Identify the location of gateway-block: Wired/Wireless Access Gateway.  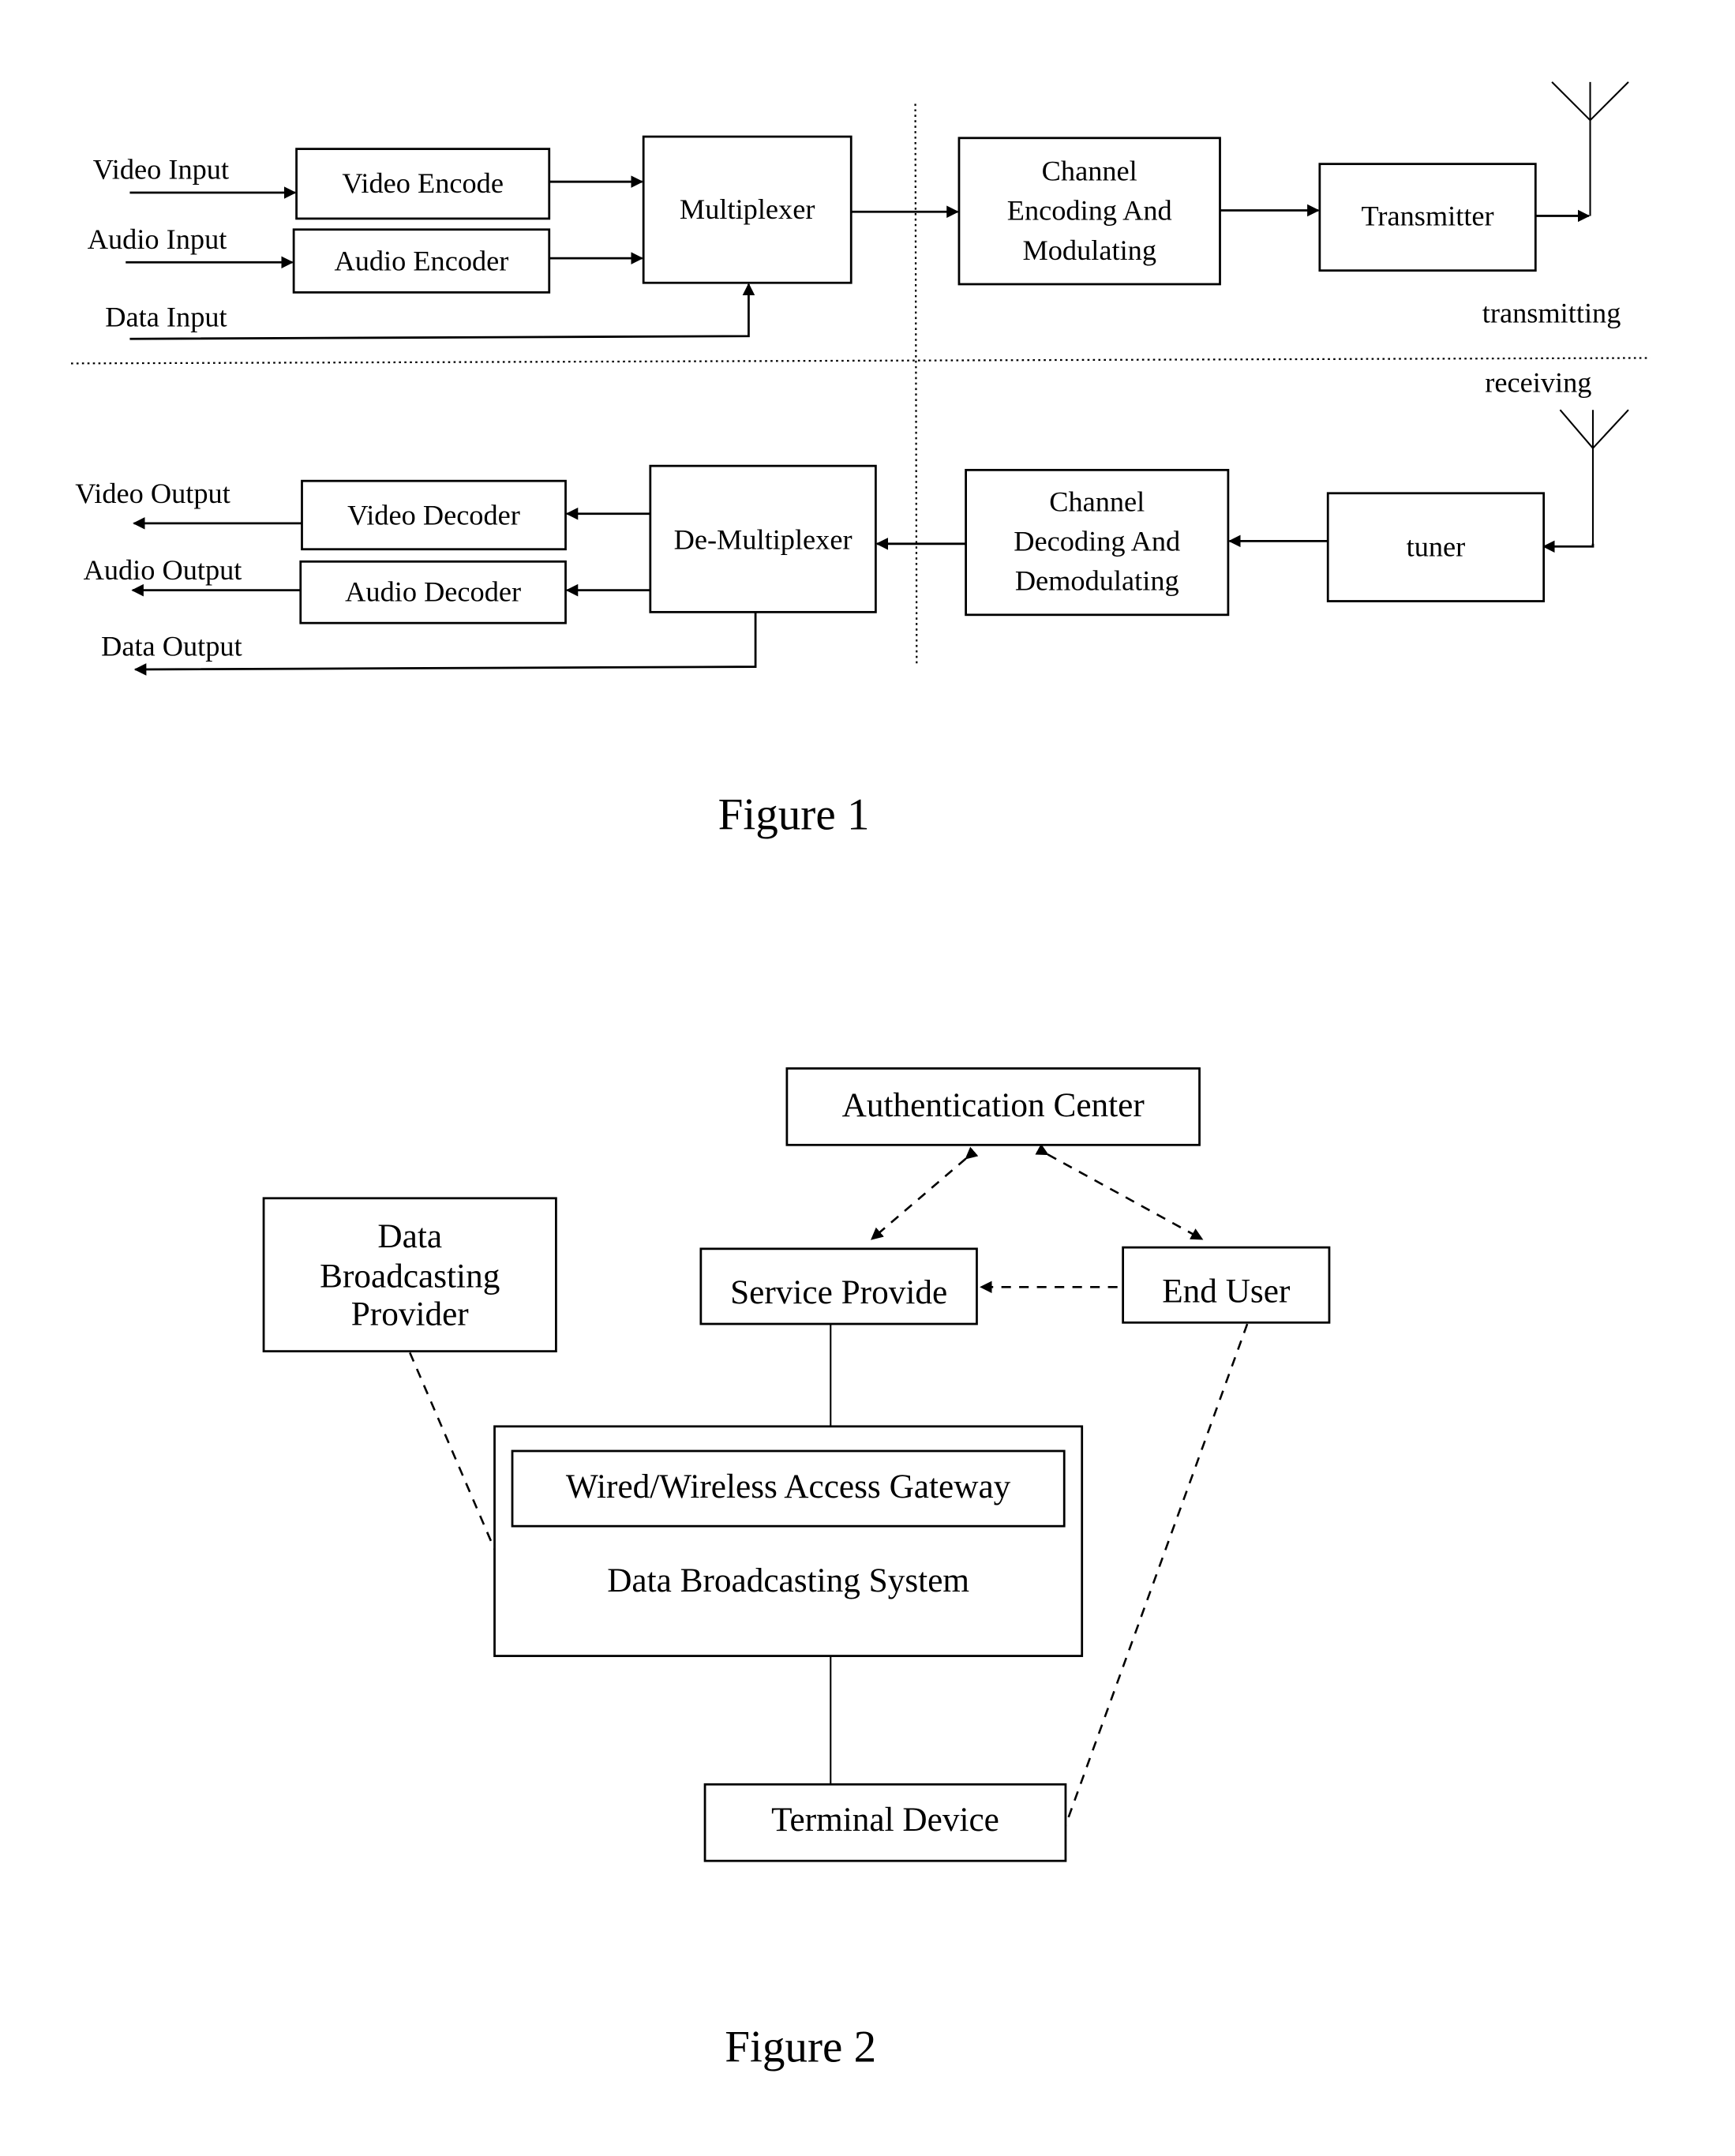
(788, 1488).